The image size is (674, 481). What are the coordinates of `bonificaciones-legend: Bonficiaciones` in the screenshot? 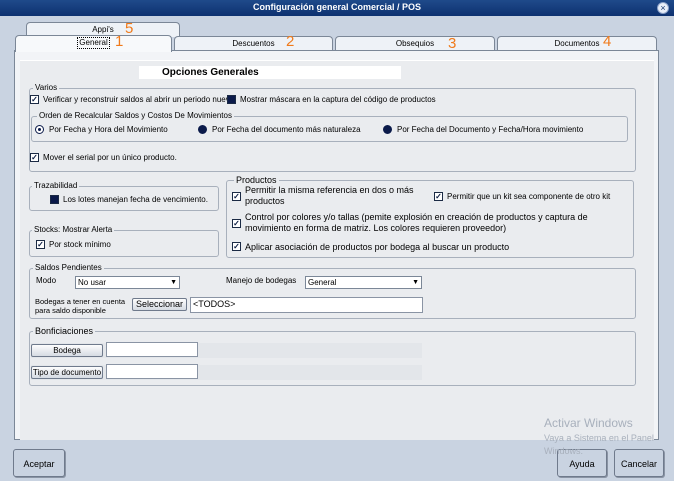 It's located at (64, 331).